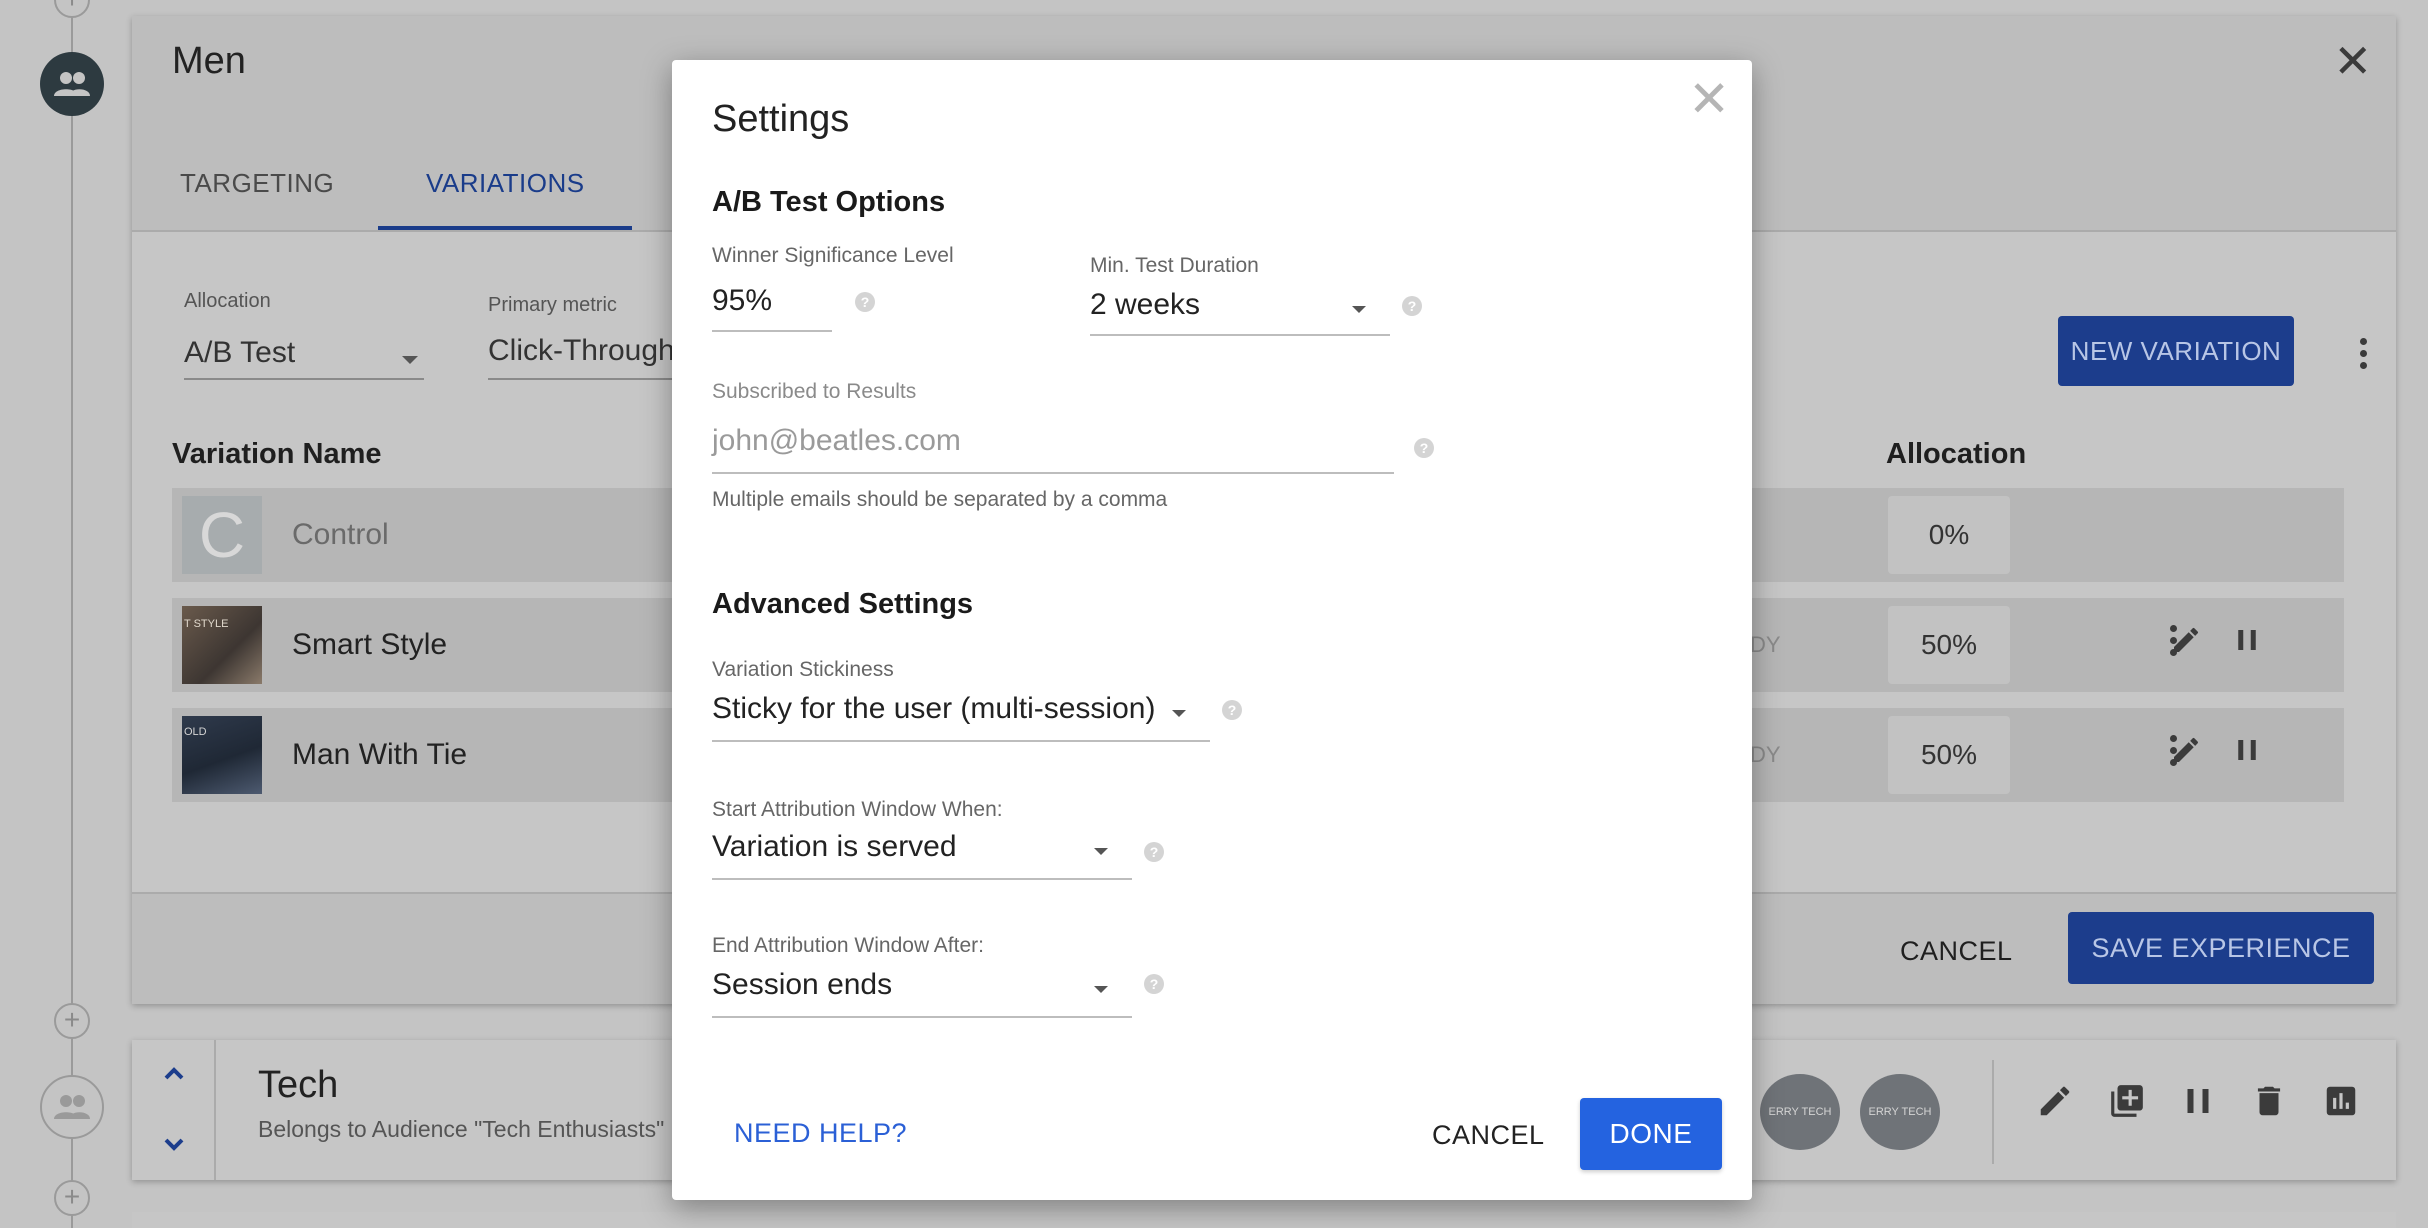  I want to click on tab-targeting: TARGETING, so click(257, 183).